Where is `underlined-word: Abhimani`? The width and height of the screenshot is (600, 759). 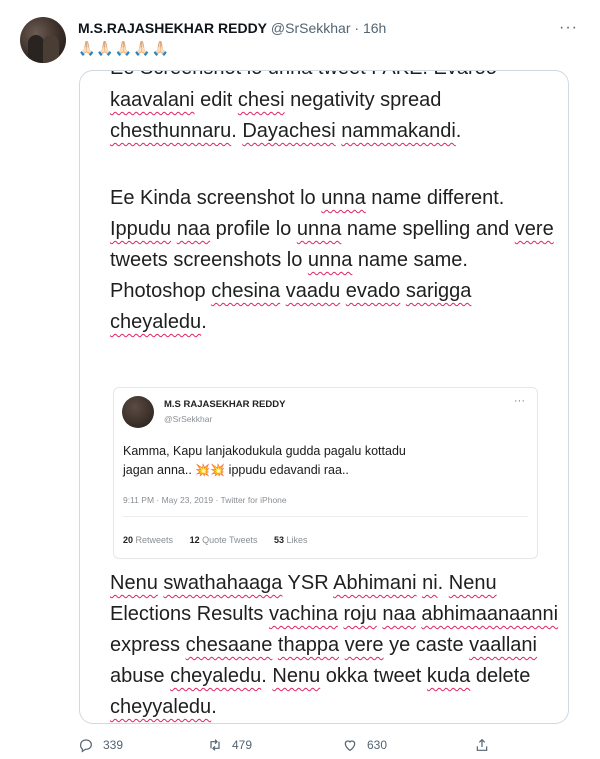 underlined-word: Abhimani is located at coordinates (375, 583).